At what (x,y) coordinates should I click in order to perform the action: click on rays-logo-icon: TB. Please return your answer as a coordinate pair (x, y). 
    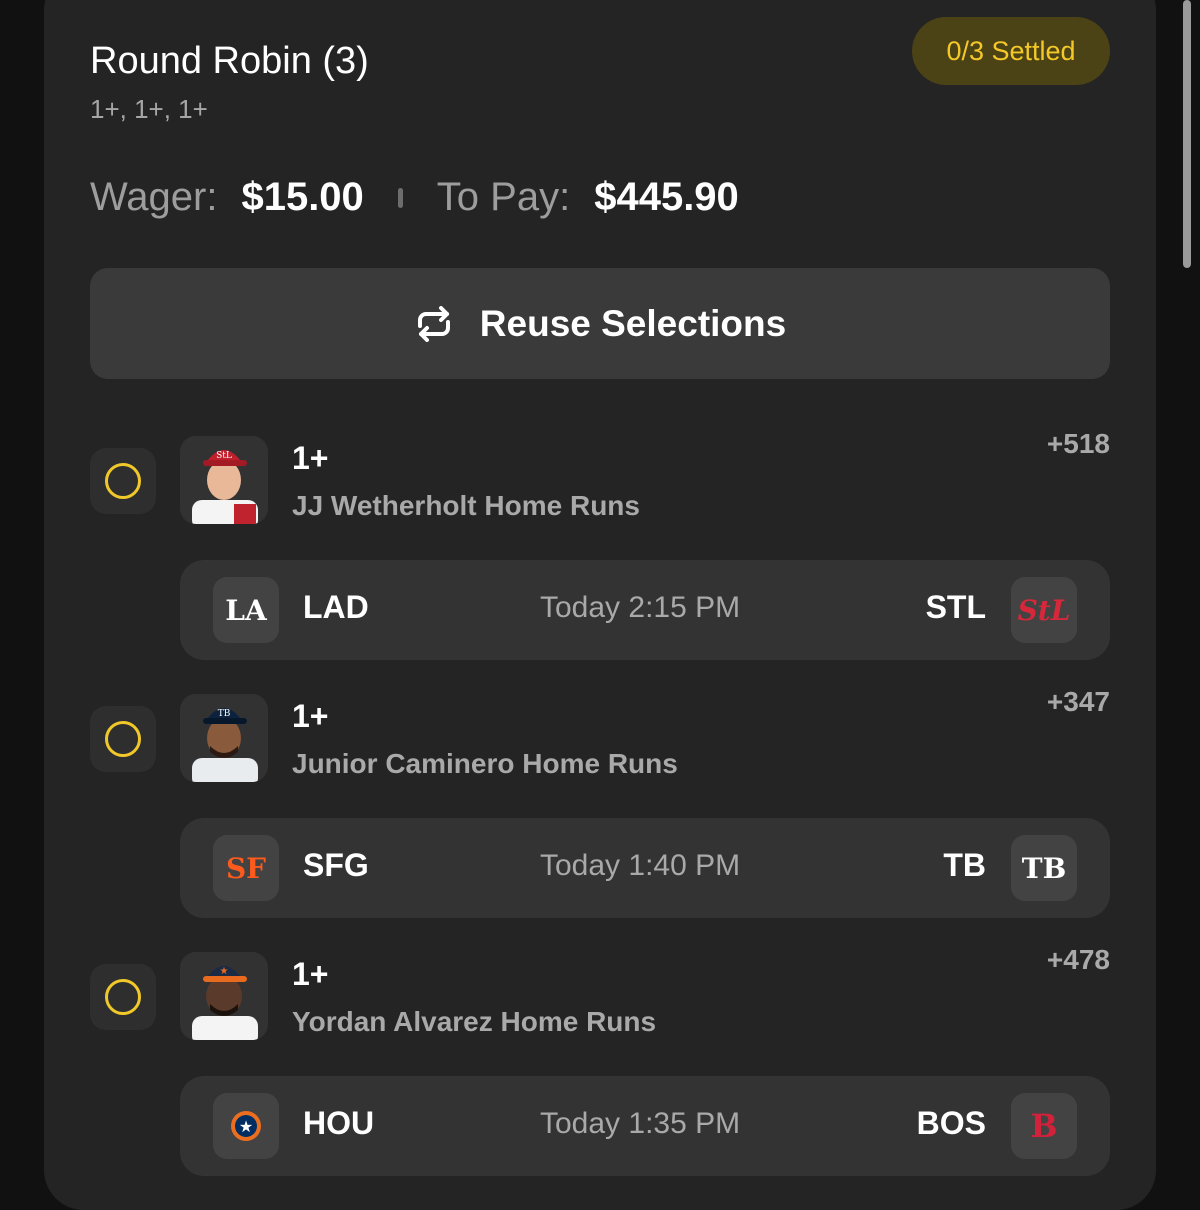
    Looking at the image, I should click on (1044, 868).